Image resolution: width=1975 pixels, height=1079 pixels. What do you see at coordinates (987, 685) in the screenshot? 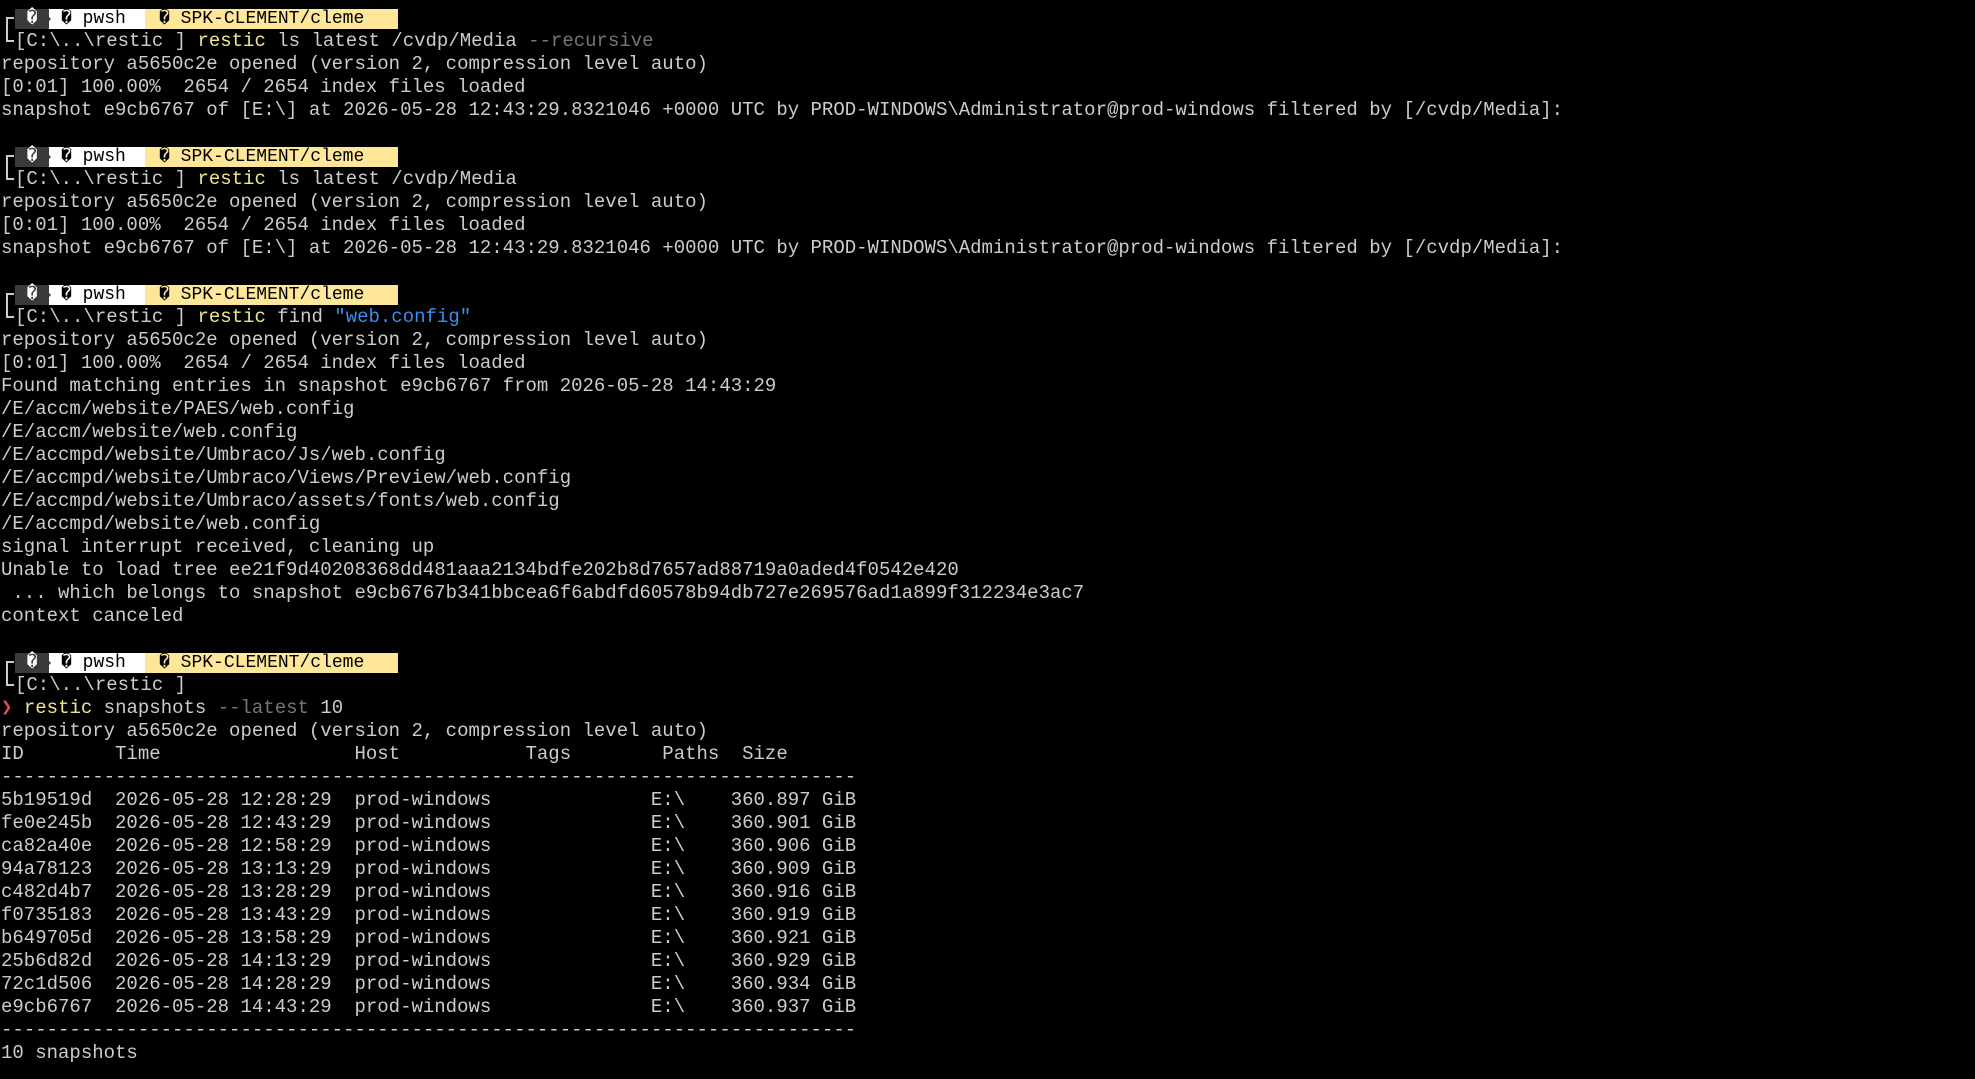
I see `prompt-path-line: [C:\..\restic ]` at bounding box center [987, 685].